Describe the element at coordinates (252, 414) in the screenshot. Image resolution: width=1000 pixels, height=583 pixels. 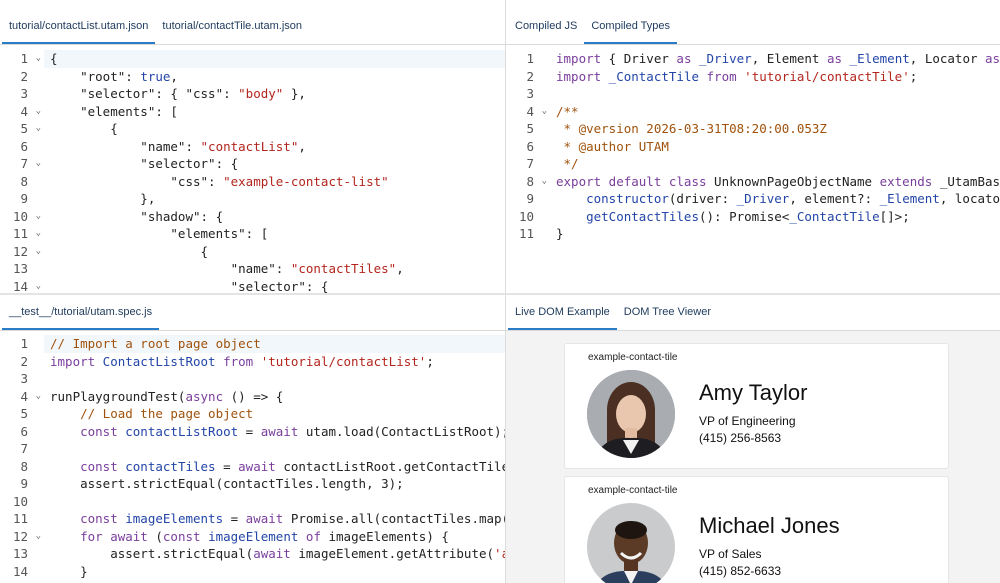
I see `code-line: 5 // Load the page object` at that location.